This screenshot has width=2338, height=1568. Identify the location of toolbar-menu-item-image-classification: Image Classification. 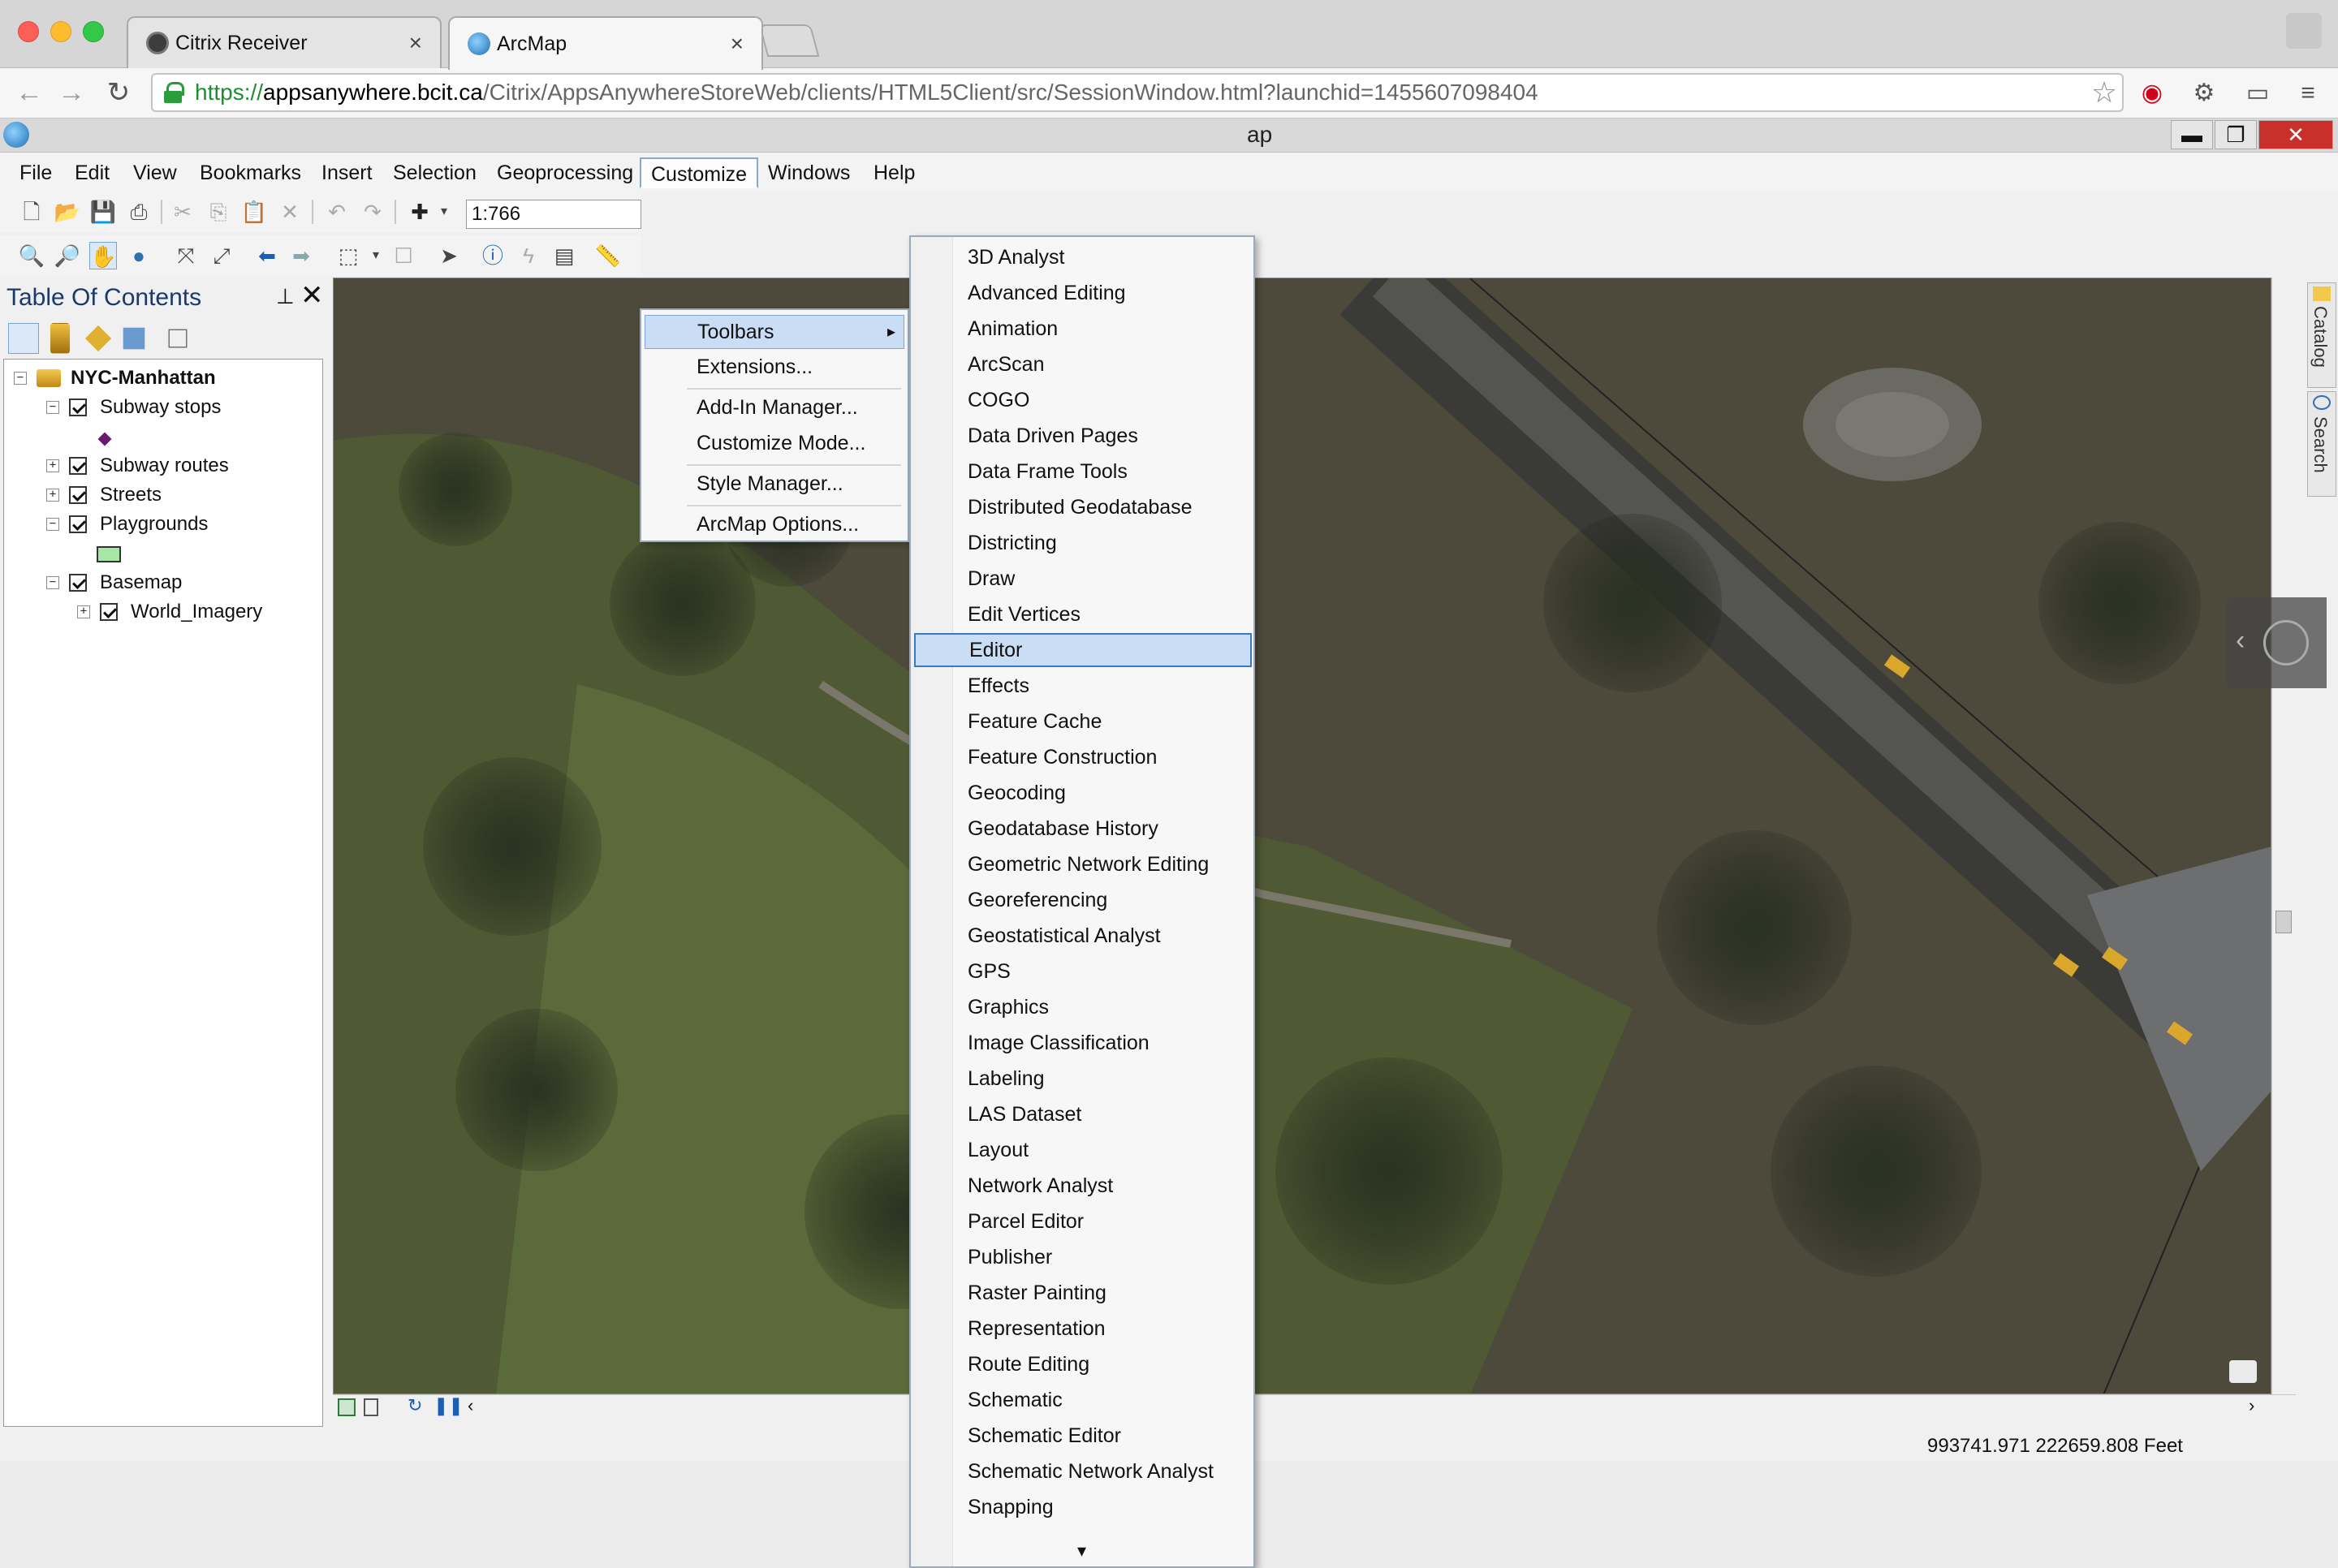
(1083, 1043).